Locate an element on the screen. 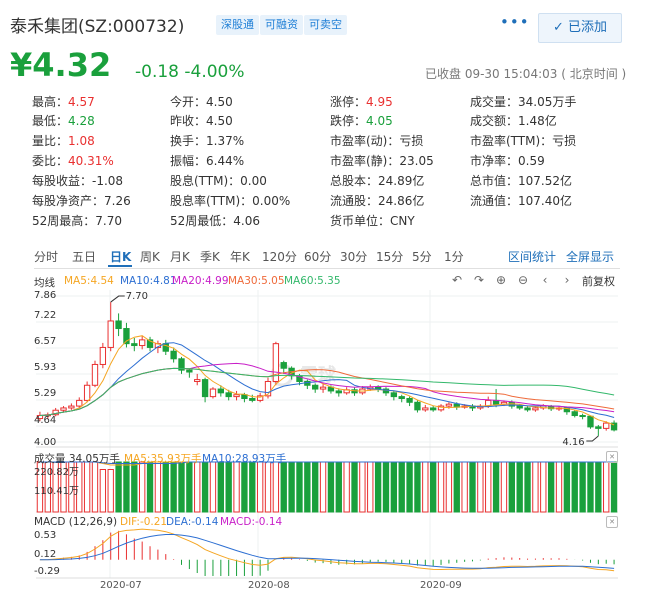  volume-ma10-legend: MA10:28.93万手 is located at coordinates (244, 459).